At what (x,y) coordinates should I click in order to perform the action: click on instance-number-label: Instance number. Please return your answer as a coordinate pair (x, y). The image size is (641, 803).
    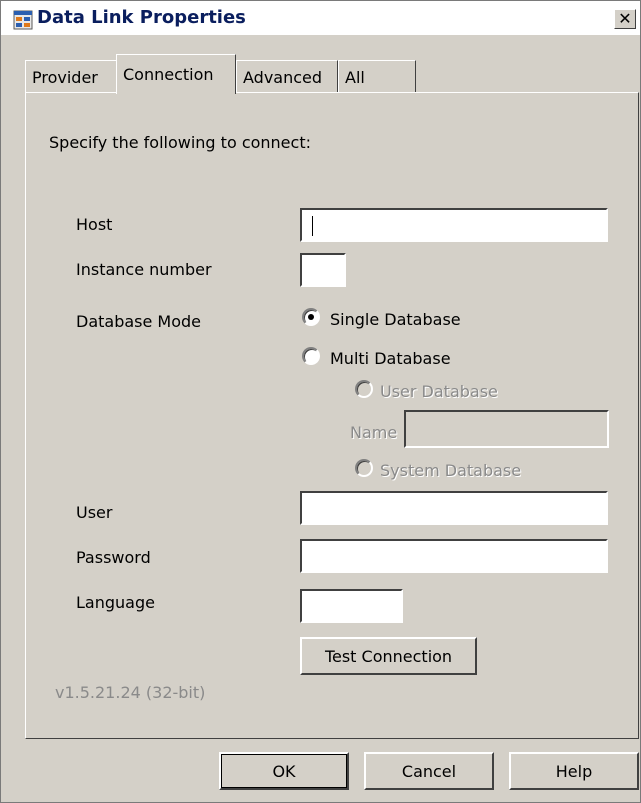
    Looking at the image, I should click on (144, 269).